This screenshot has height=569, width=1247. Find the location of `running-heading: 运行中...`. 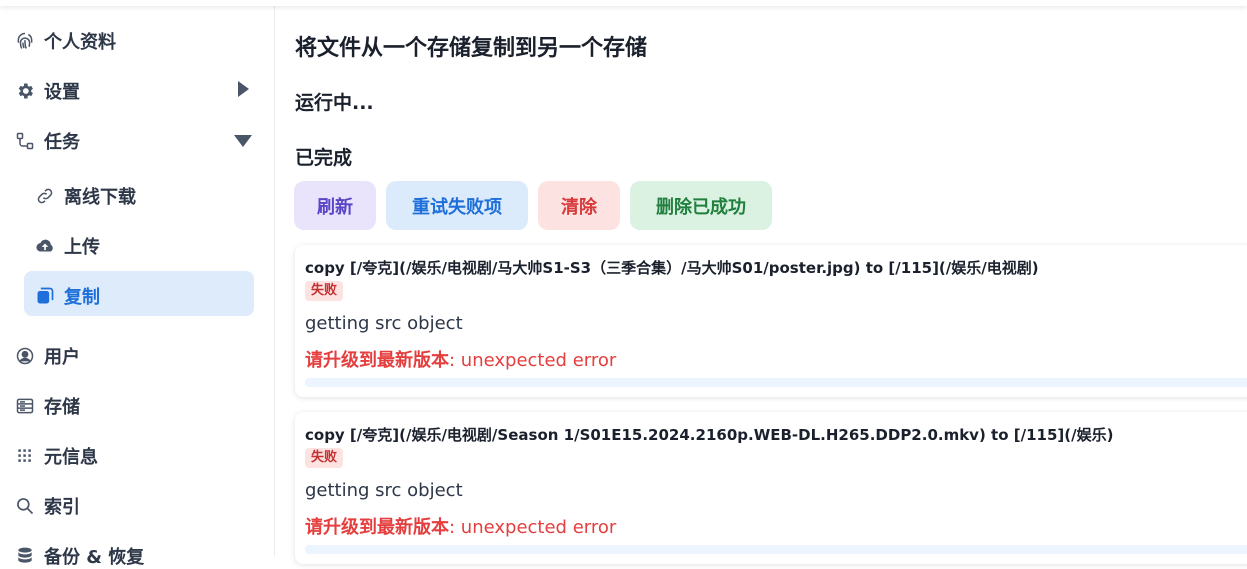

running-heading: 运行中... is located at coordinates (334, 103).